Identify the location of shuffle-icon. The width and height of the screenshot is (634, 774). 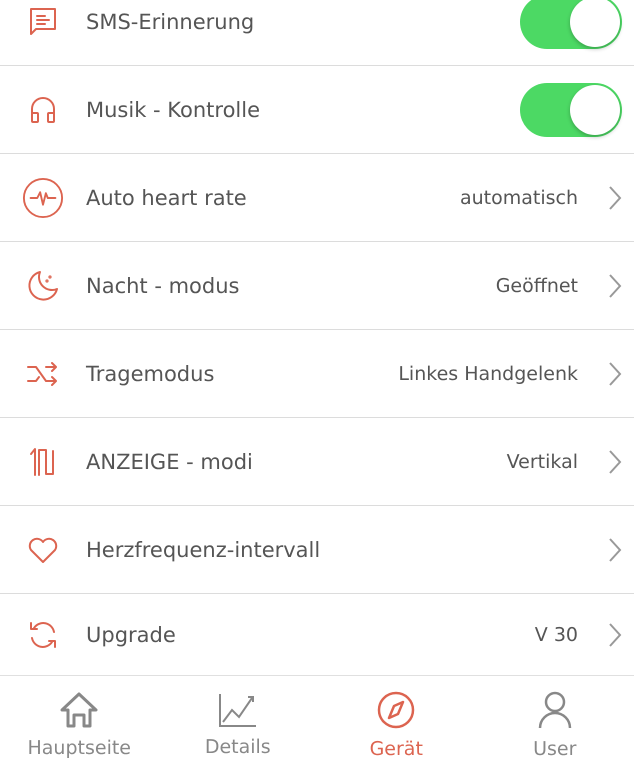
(43, 373).